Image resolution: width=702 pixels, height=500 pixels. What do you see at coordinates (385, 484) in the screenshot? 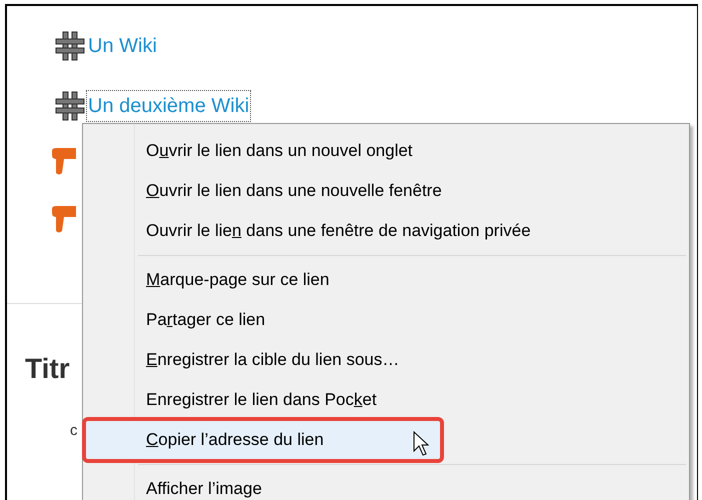
I see `menu-item: Afficher l’image` at bounding box center [385, 484].